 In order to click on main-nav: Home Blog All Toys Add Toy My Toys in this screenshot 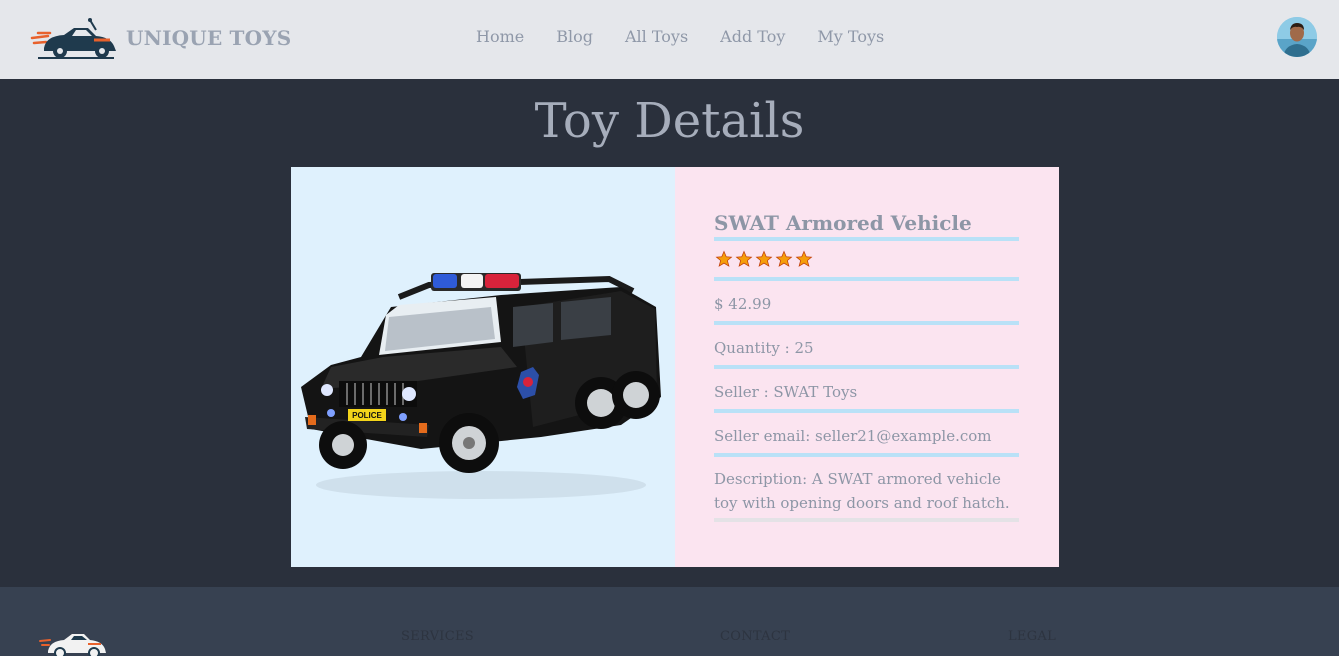, I will do `click(696, 36)`.